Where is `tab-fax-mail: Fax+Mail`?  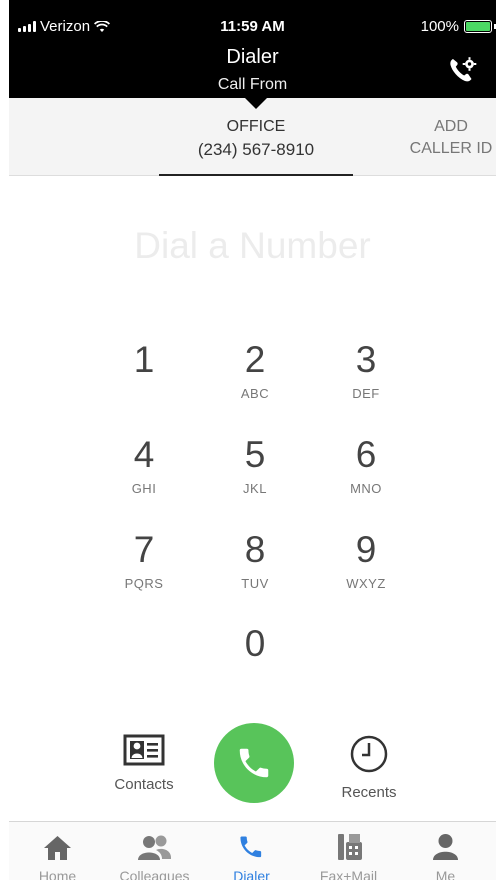 tab-fax-mail: Fax+Mail is located at coordinates (348, 855).